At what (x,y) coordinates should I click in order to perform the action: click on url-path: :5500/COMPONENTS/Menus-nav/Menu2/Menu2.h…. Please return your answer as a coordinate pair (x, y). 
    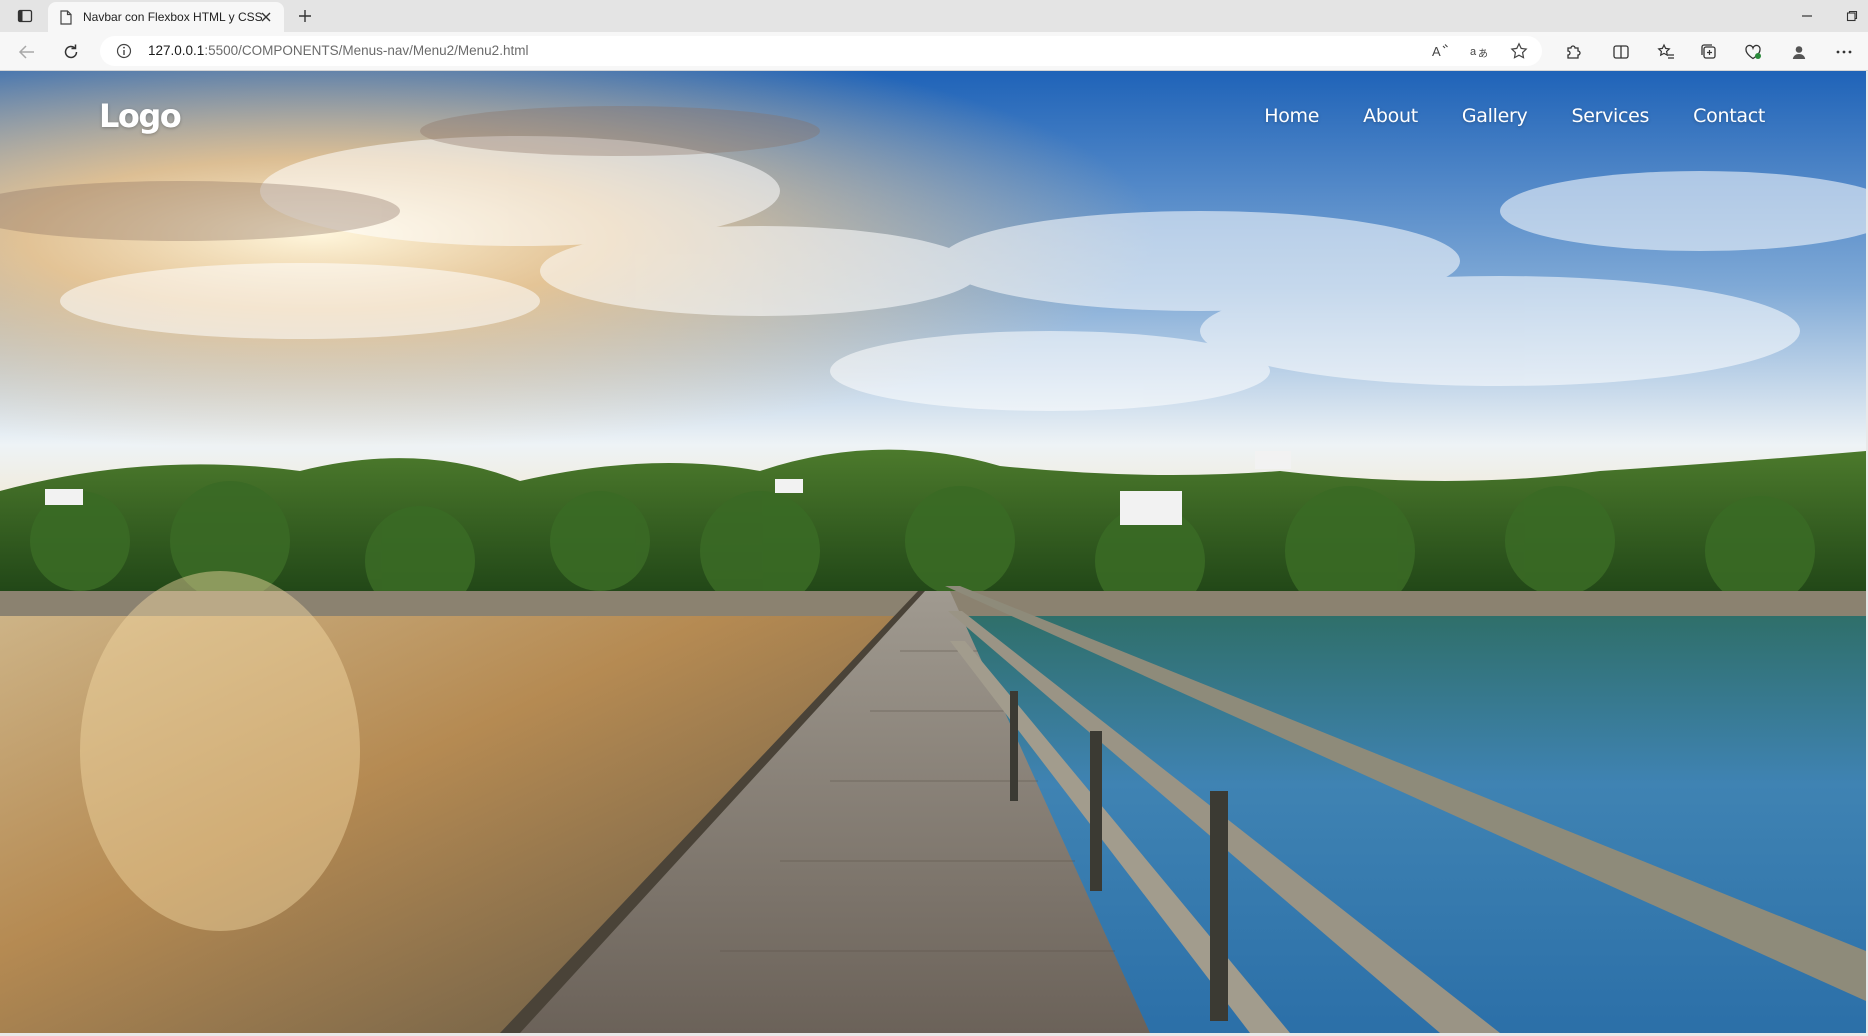
    Looking at the image, I should click on (366, 50).